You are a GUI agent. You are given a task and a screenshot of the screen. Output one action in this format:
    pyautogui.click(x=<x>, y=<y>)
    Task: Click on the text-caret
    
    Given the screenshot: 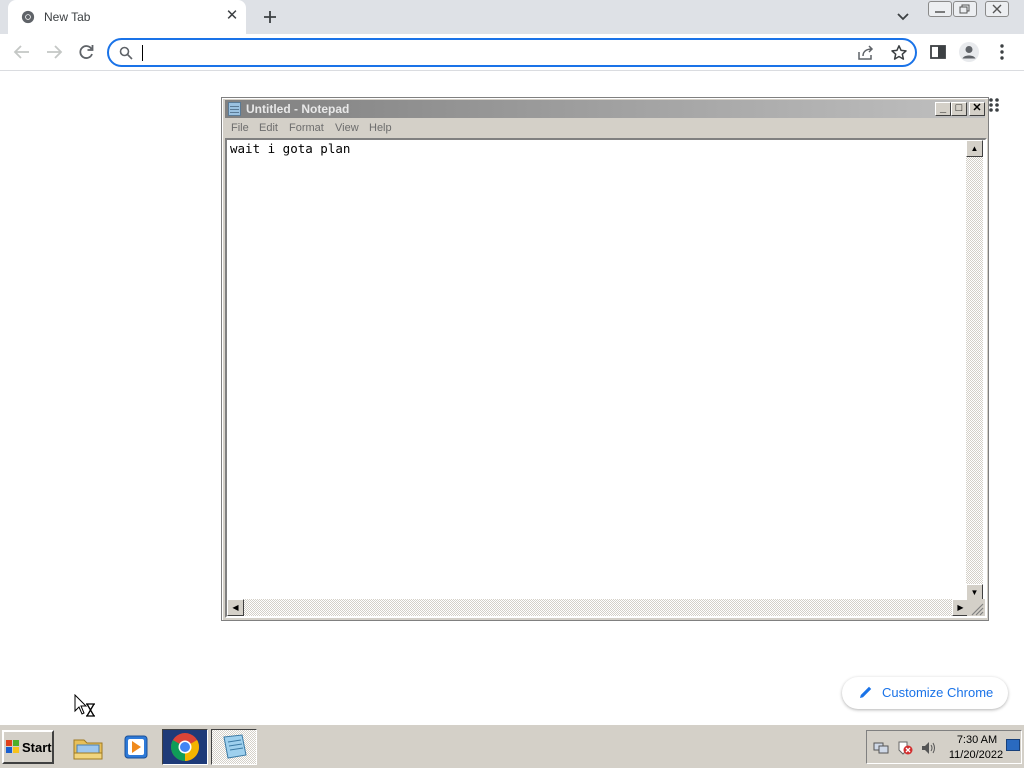 What is the action you would take?
    pyautogui.click(x=142, y=53)
    